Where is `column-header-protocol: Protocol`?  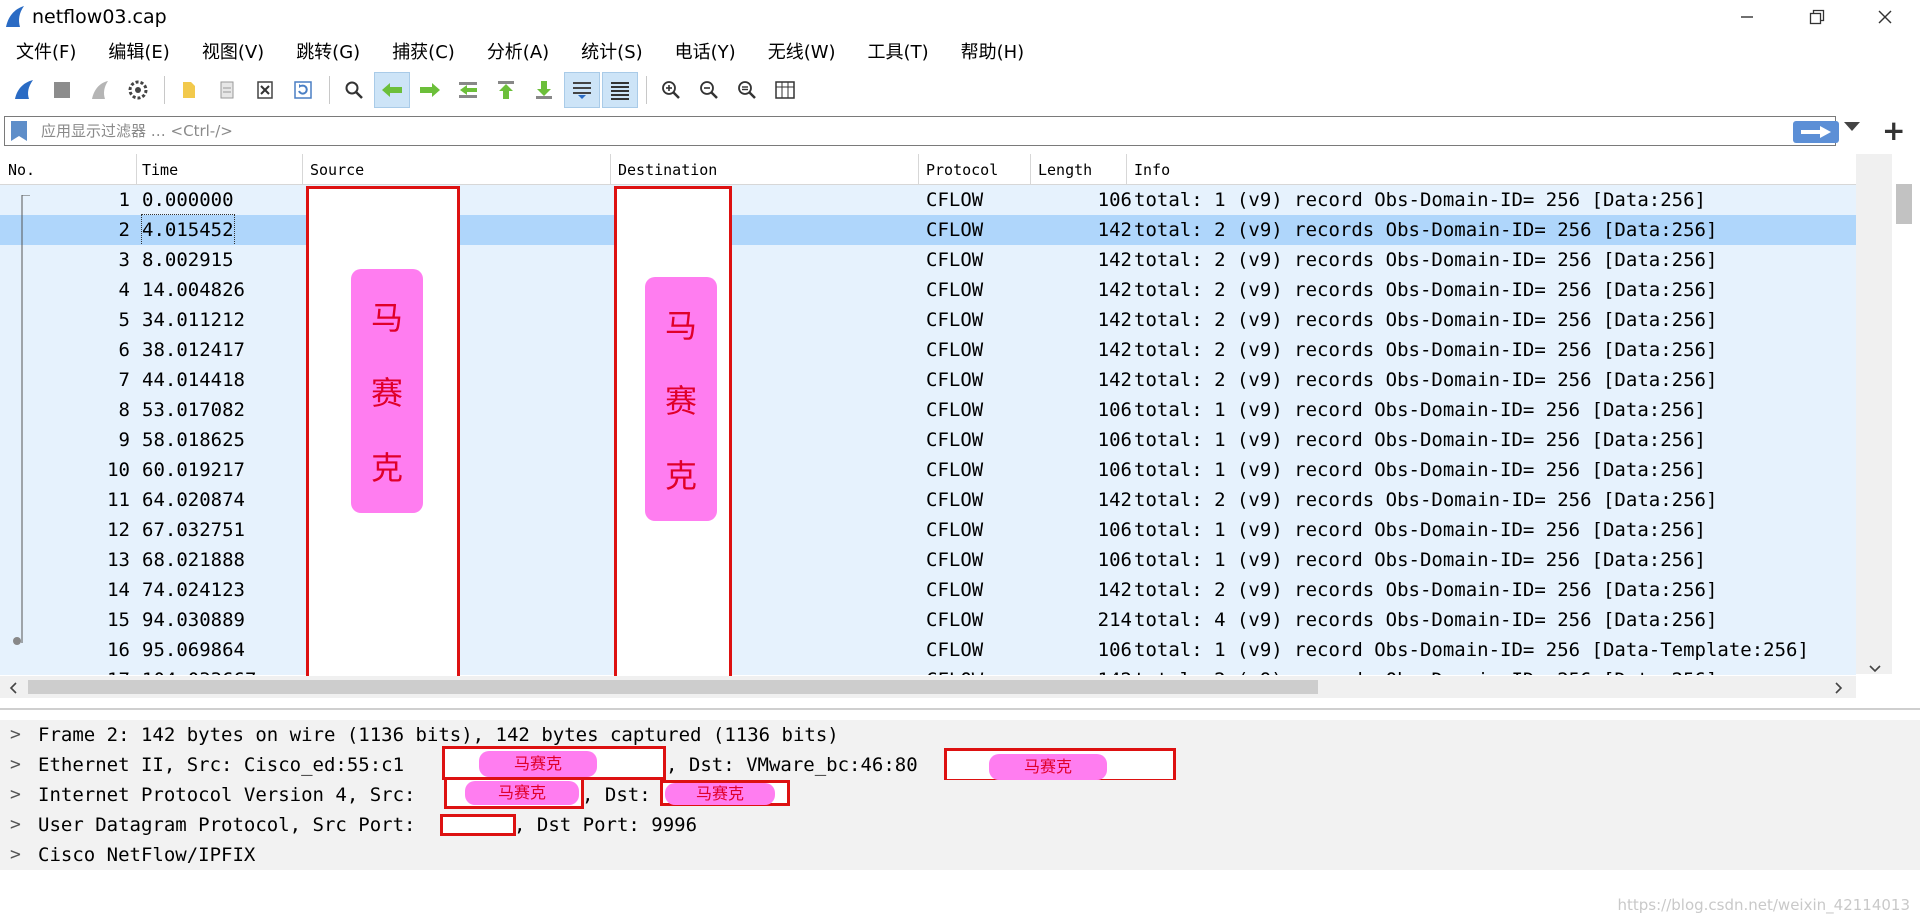 column-header-protocol: Protocol is located at coordinates (962, 170).